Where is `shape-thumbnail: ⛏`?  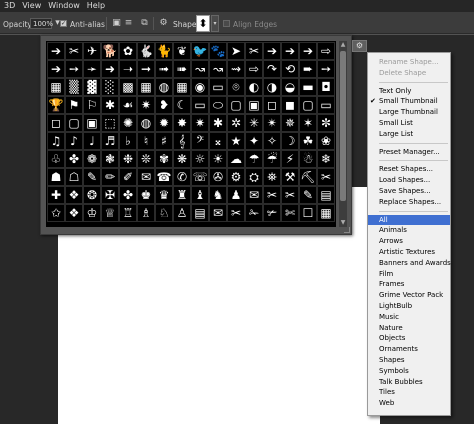 shape-thumbnail: ⛏ is located at coordinates (308, 177).